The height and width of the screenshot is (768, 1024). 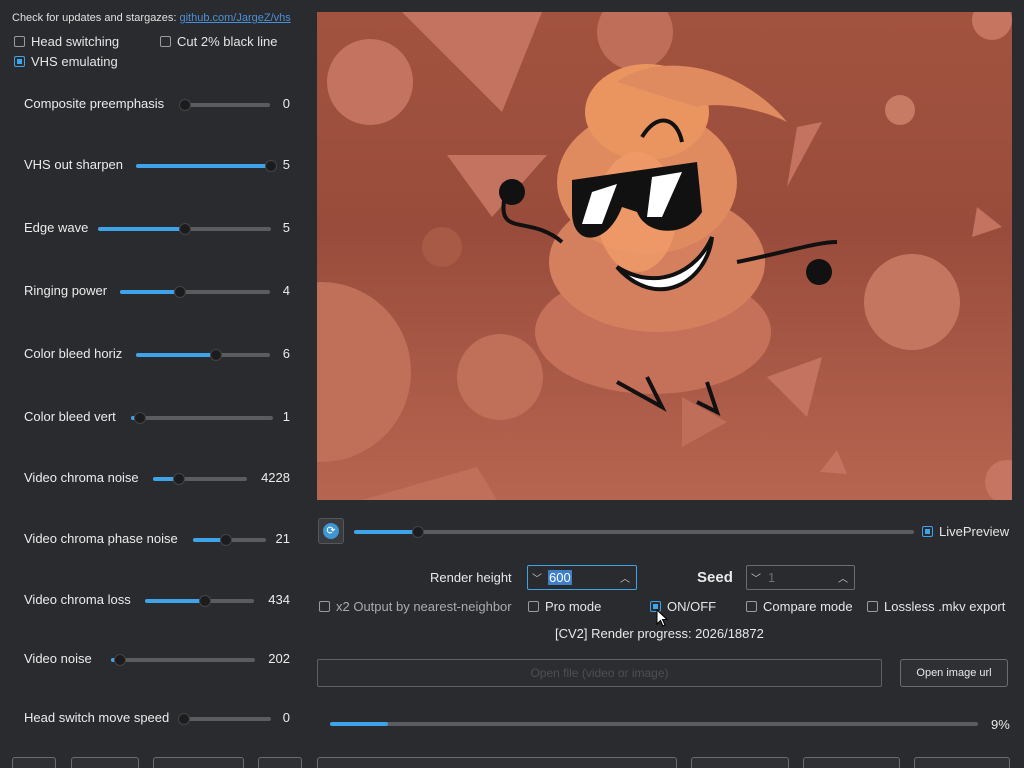 What do you see at coordinates (286, 416) in the screenshot?
I see `slider-value: 1` at bounding box center [286, 416].